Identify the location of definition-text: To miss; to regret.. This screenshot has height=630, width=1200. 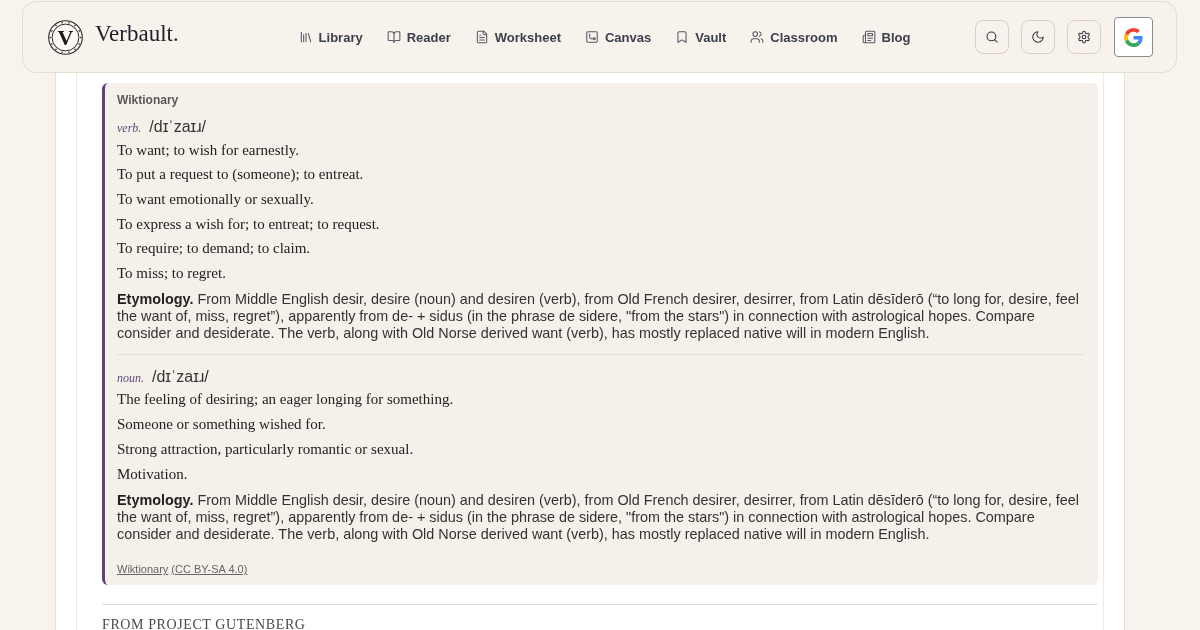
(172, 273).